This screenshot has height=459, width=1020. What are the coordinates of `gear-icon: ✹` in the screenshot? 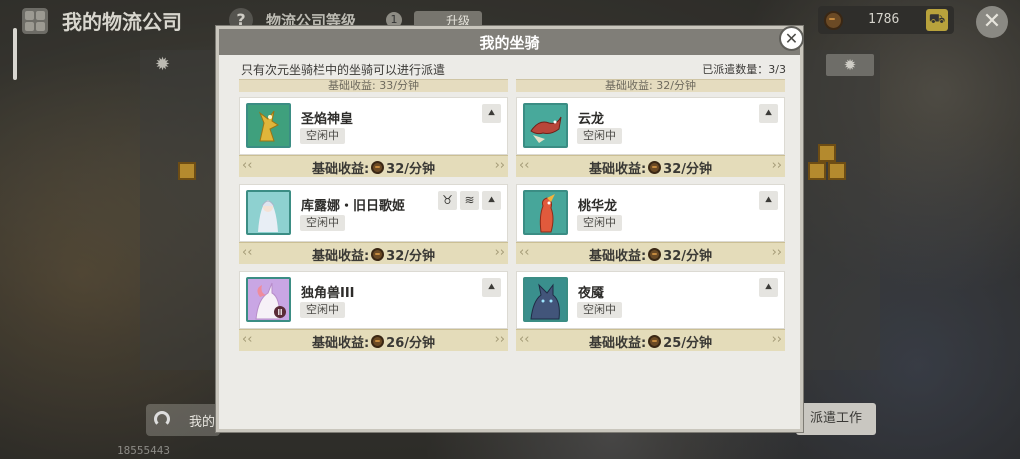 It's located at (166, 65).